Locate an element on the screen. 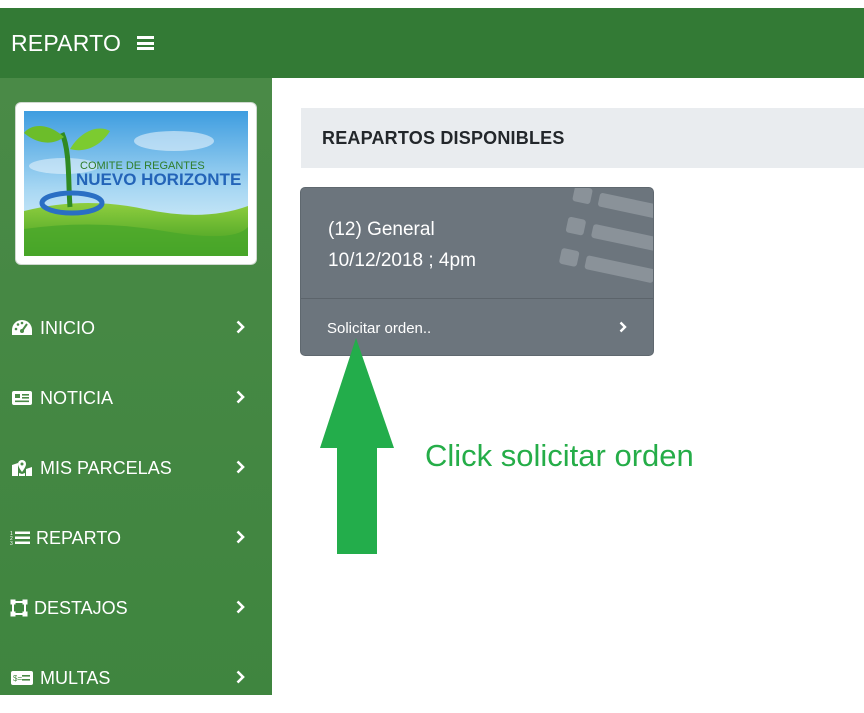 The width and height of the screenshot is (864, 713). sidebar-item-reparto: 123 REPARTO is located at coordinates (136, 538).